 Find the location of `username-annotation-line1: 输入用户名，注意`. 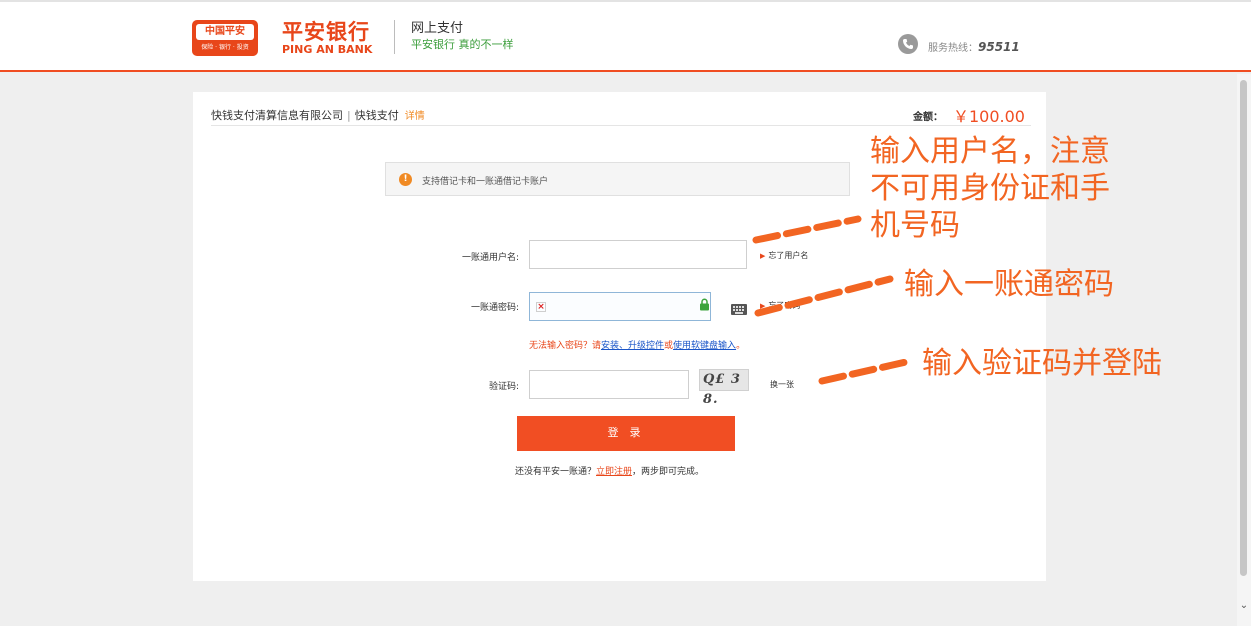

username-annotation-line1: 输入用户名，注意 is located at coordinates (990, 151).